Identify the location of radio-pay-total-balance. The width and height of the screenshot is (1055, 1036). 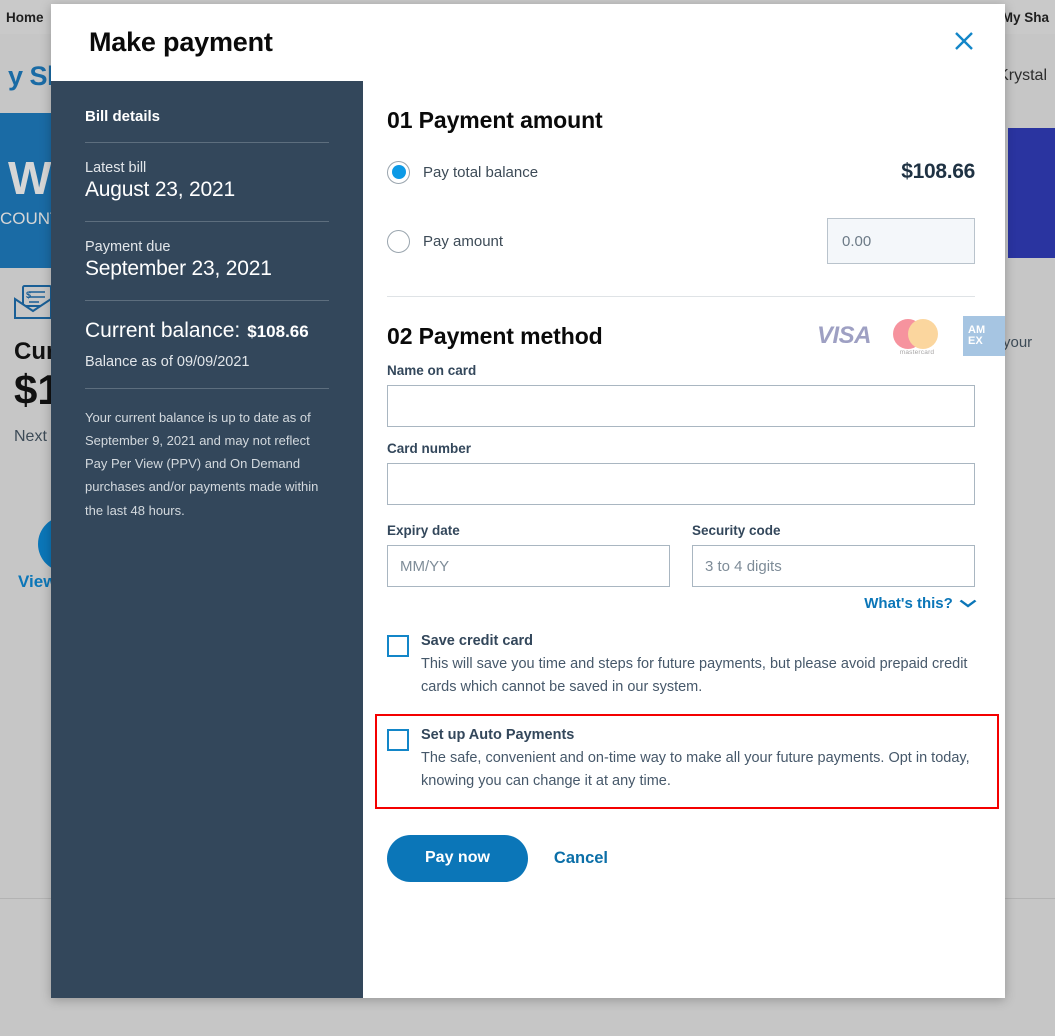
(398, 172).